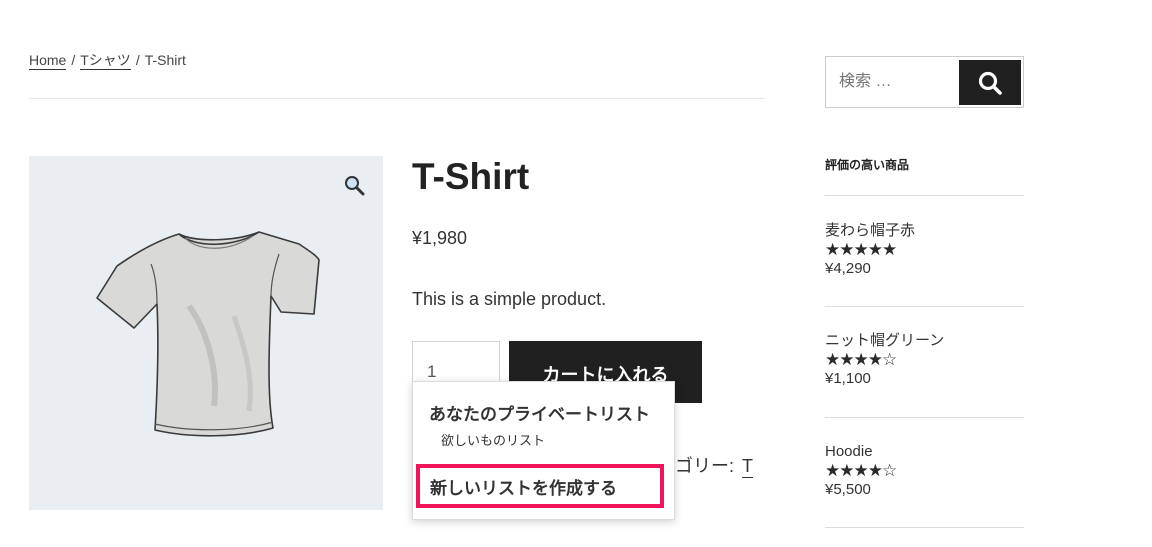  I want to click on tshirt-illustration, so click(208, 334).